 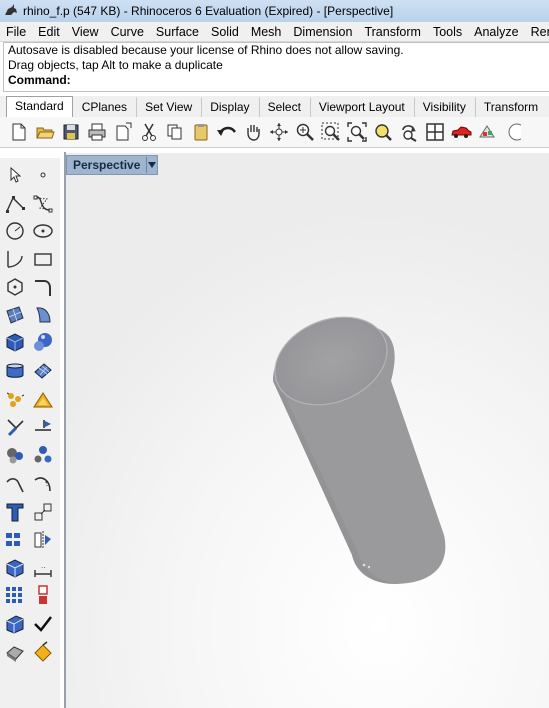 I want to click on menu-analyze: Analyze, so click(x=496, y=32).